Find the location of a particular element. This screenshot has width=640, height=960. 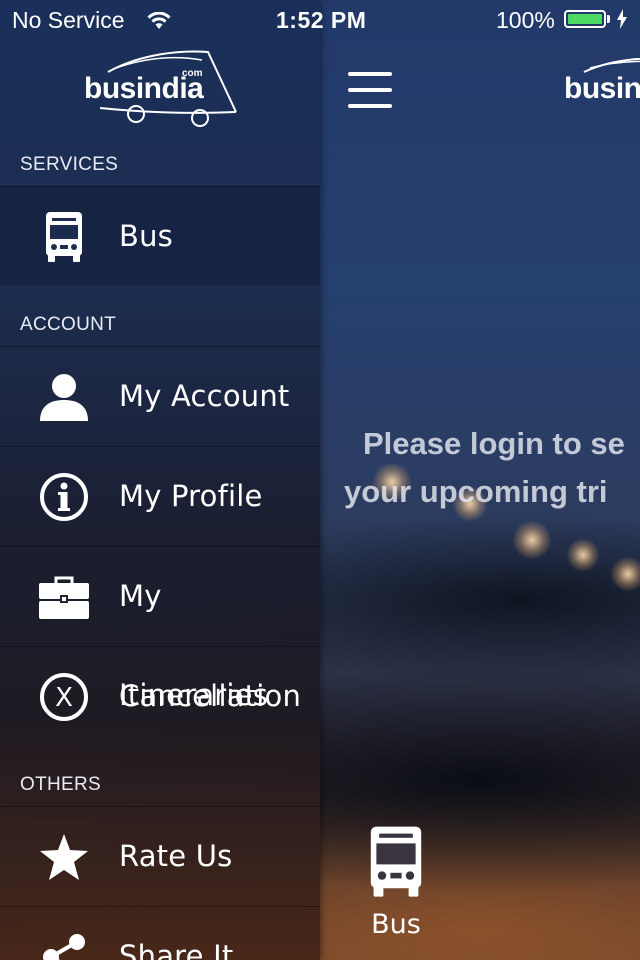

logo-wordmark: busindia is located at coordinates (602, 88).